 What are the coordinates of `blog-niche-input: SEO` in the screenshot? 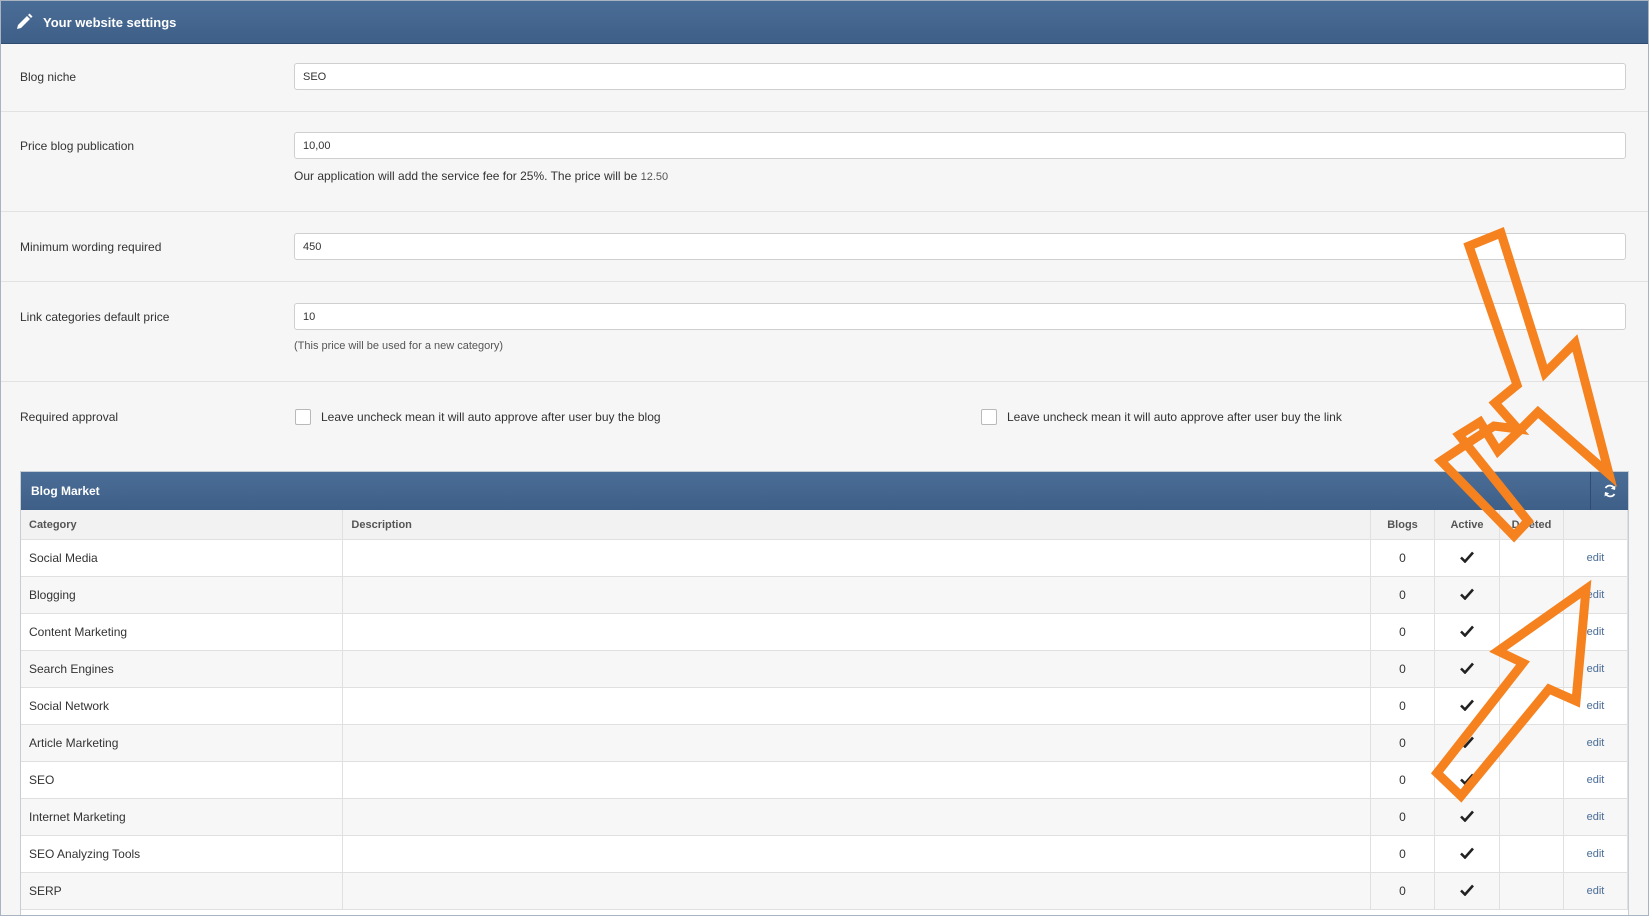 It's located at (960, 76).